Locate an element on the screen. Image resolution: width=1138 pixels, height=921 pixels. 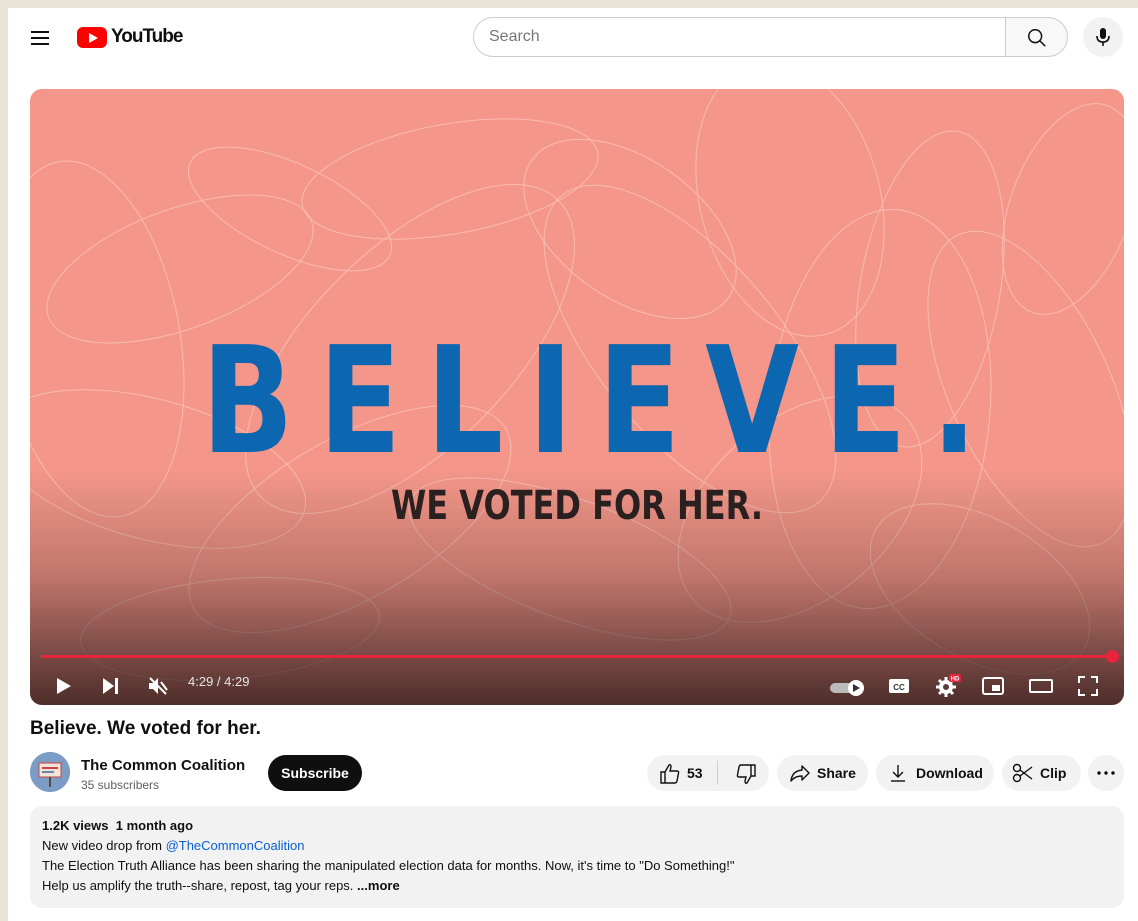
description-line: New video drop from @TheCommonCoalition is located at coordinates (173, 845).